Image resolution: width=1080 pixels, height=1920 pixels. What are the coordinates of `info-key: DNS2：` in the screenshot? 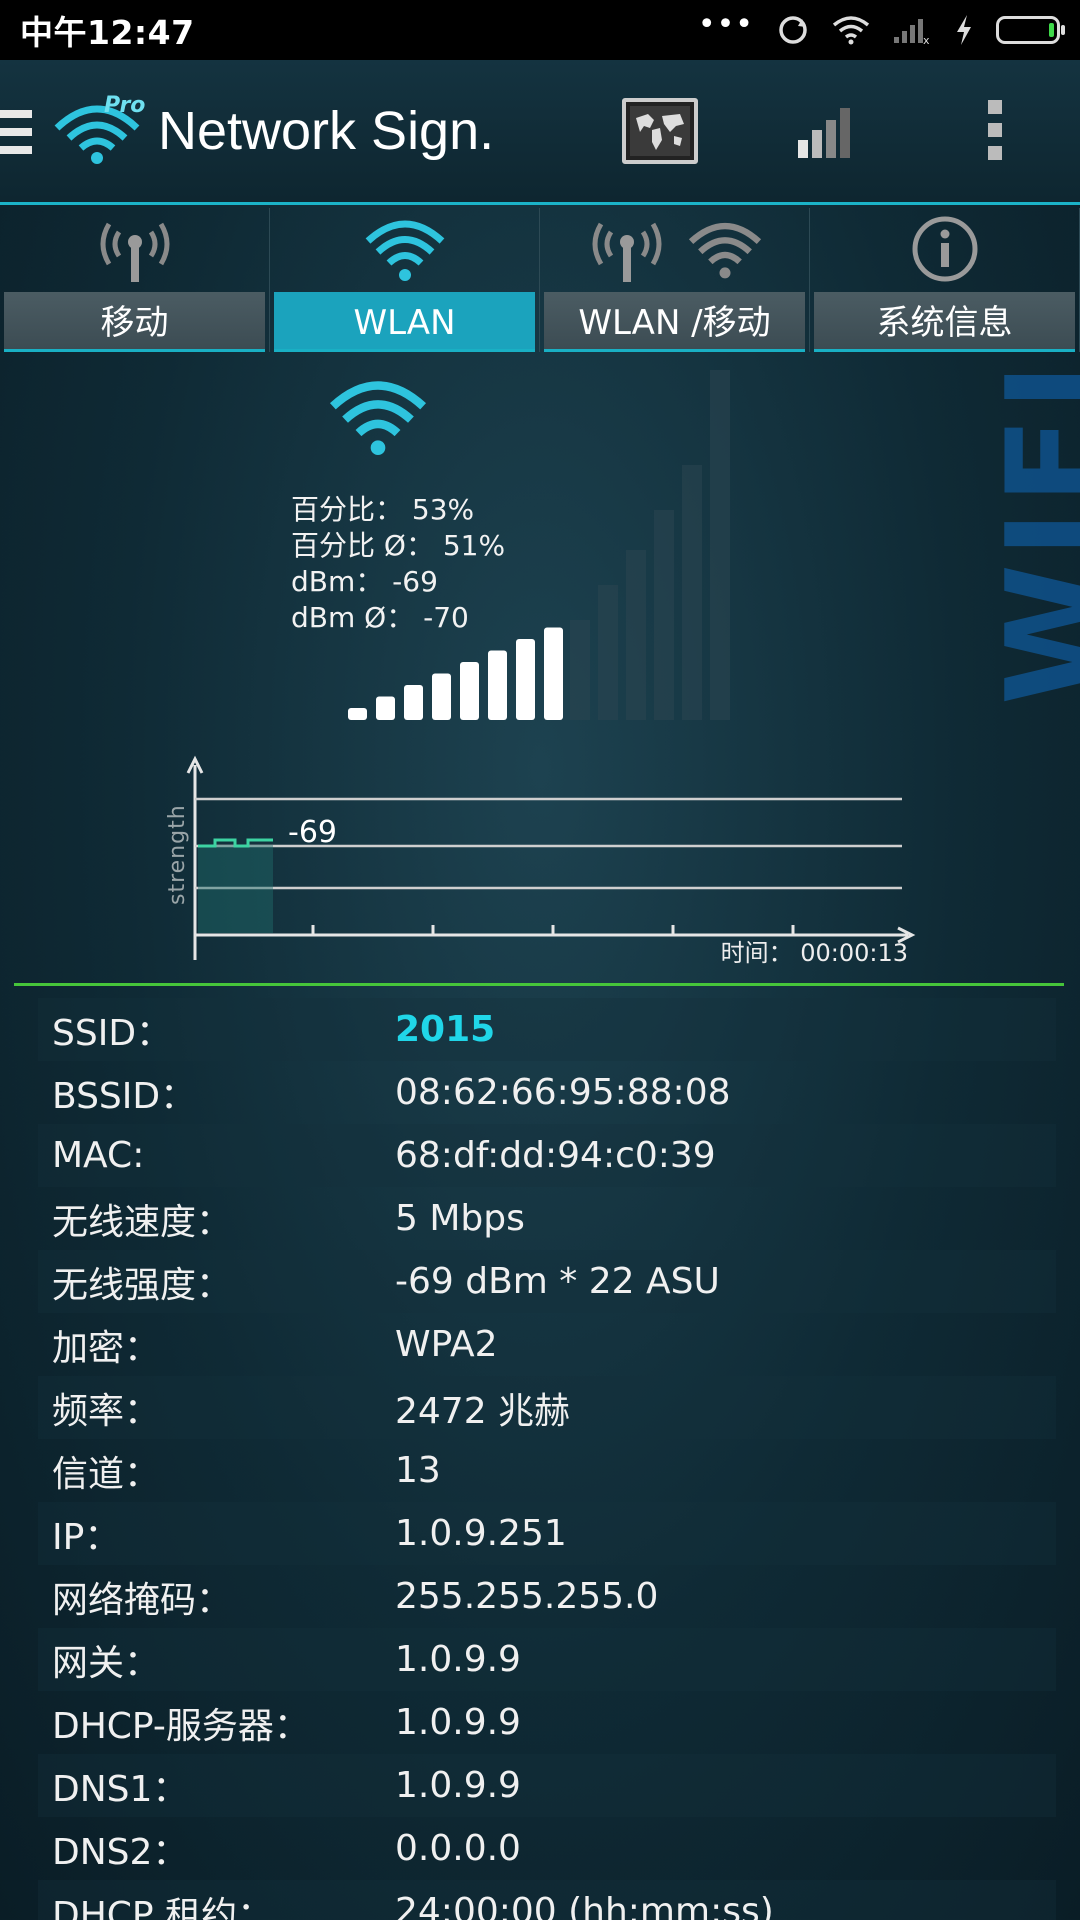 It's located at (120, 1852).